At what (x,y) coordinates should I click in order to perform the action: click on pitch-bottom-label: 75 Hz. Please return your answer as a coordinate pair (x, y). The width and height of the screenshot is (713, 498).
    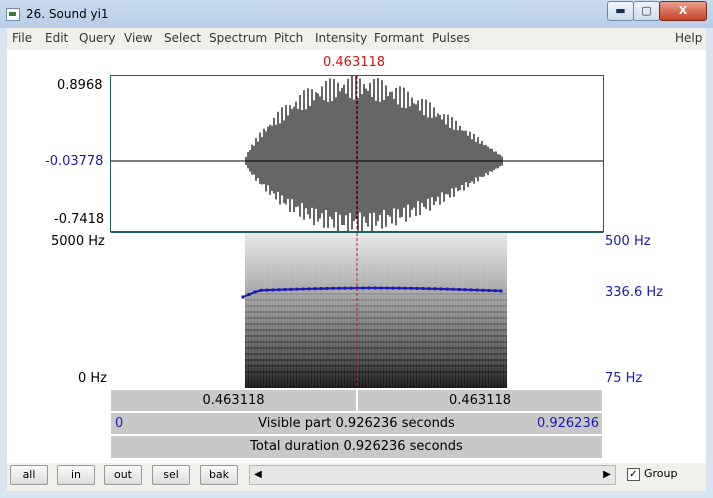
    Looking at the image, I should click on (624, 378).